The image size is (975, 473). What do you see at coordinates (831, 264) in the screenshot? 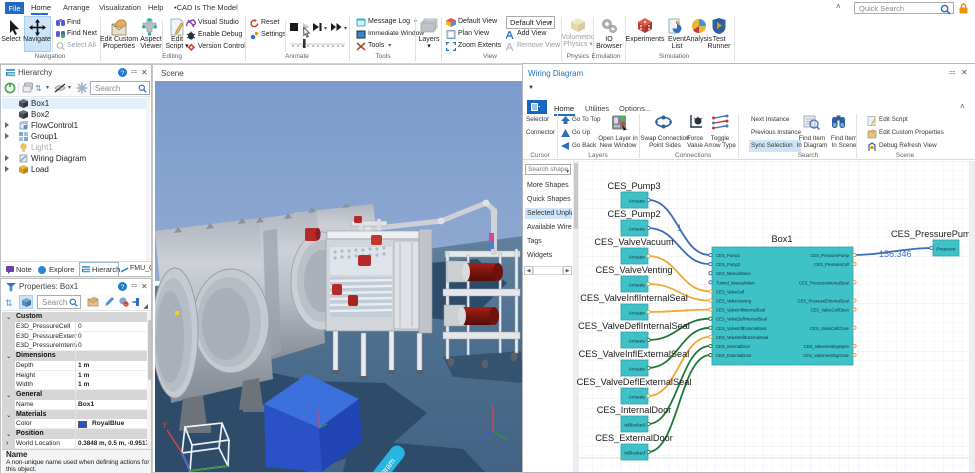
I see `svg-text: CES_PressureCell` at bounding box center [831, 264].